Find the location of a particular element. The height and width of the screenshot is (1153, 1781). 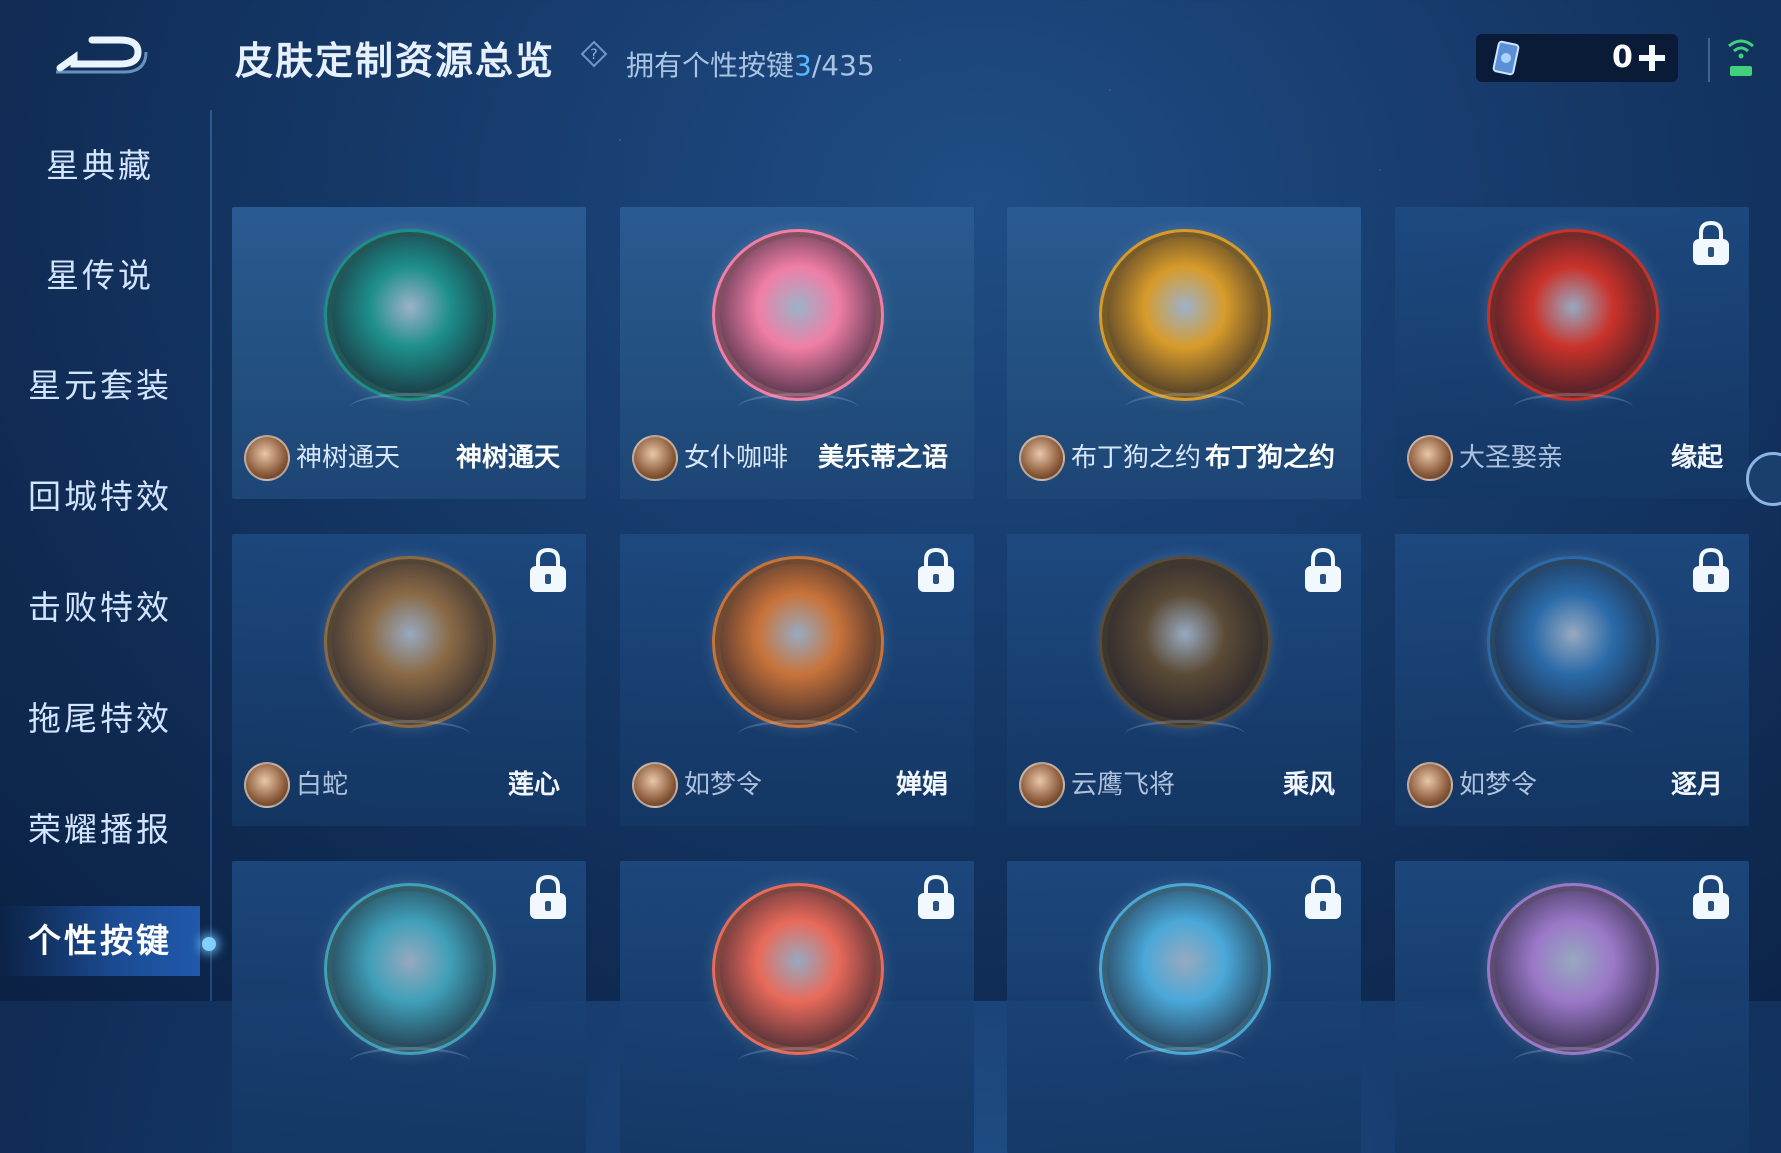

skin-name: 美乐蒂之语 is located at coordinates (882, 458).